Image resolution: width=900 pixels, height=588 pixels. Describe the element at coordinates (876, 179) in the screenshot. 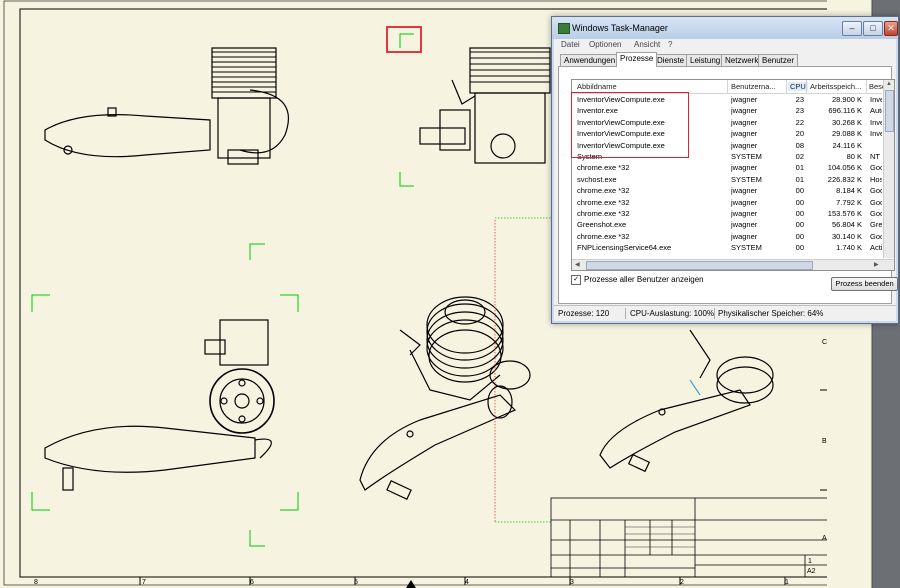

I see `process-description: Hos` at that location.